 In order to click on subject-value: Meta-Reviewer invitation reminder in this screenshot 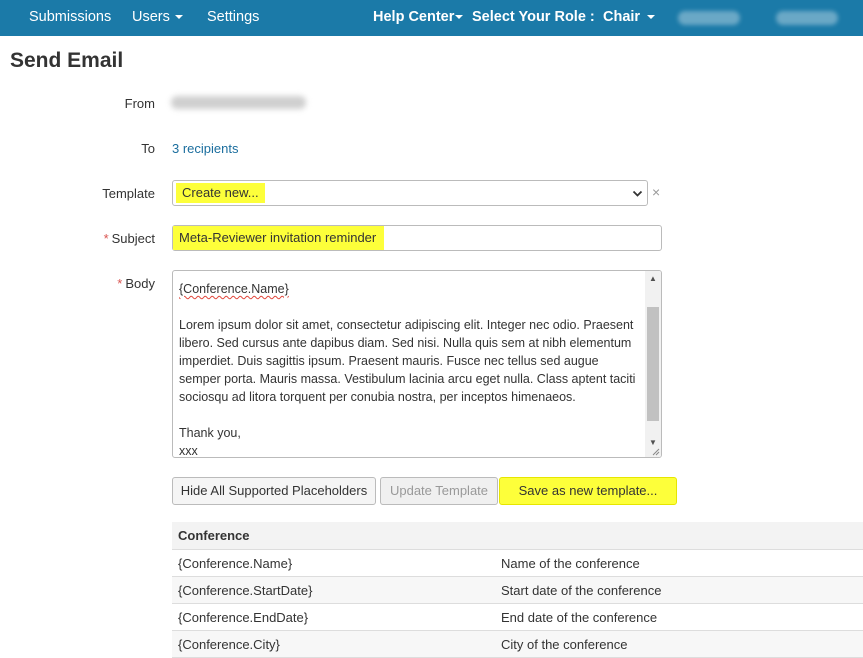, I will do `click(278, 238)`.